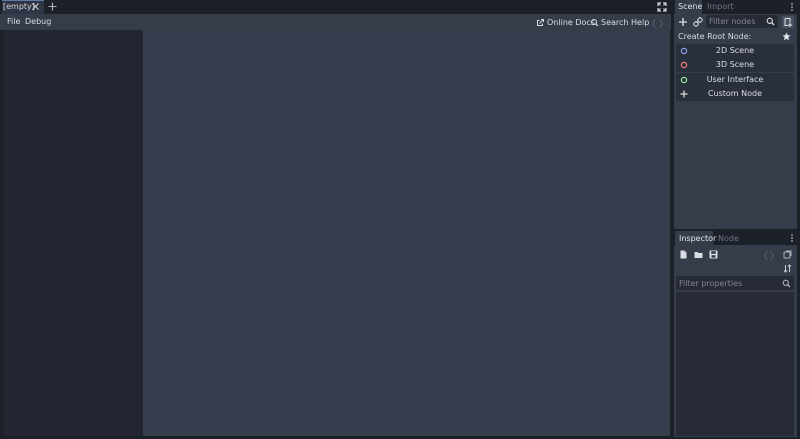 This screenshot has width=800, height=439. I want to click on external-link-icon, so click(540, 22).